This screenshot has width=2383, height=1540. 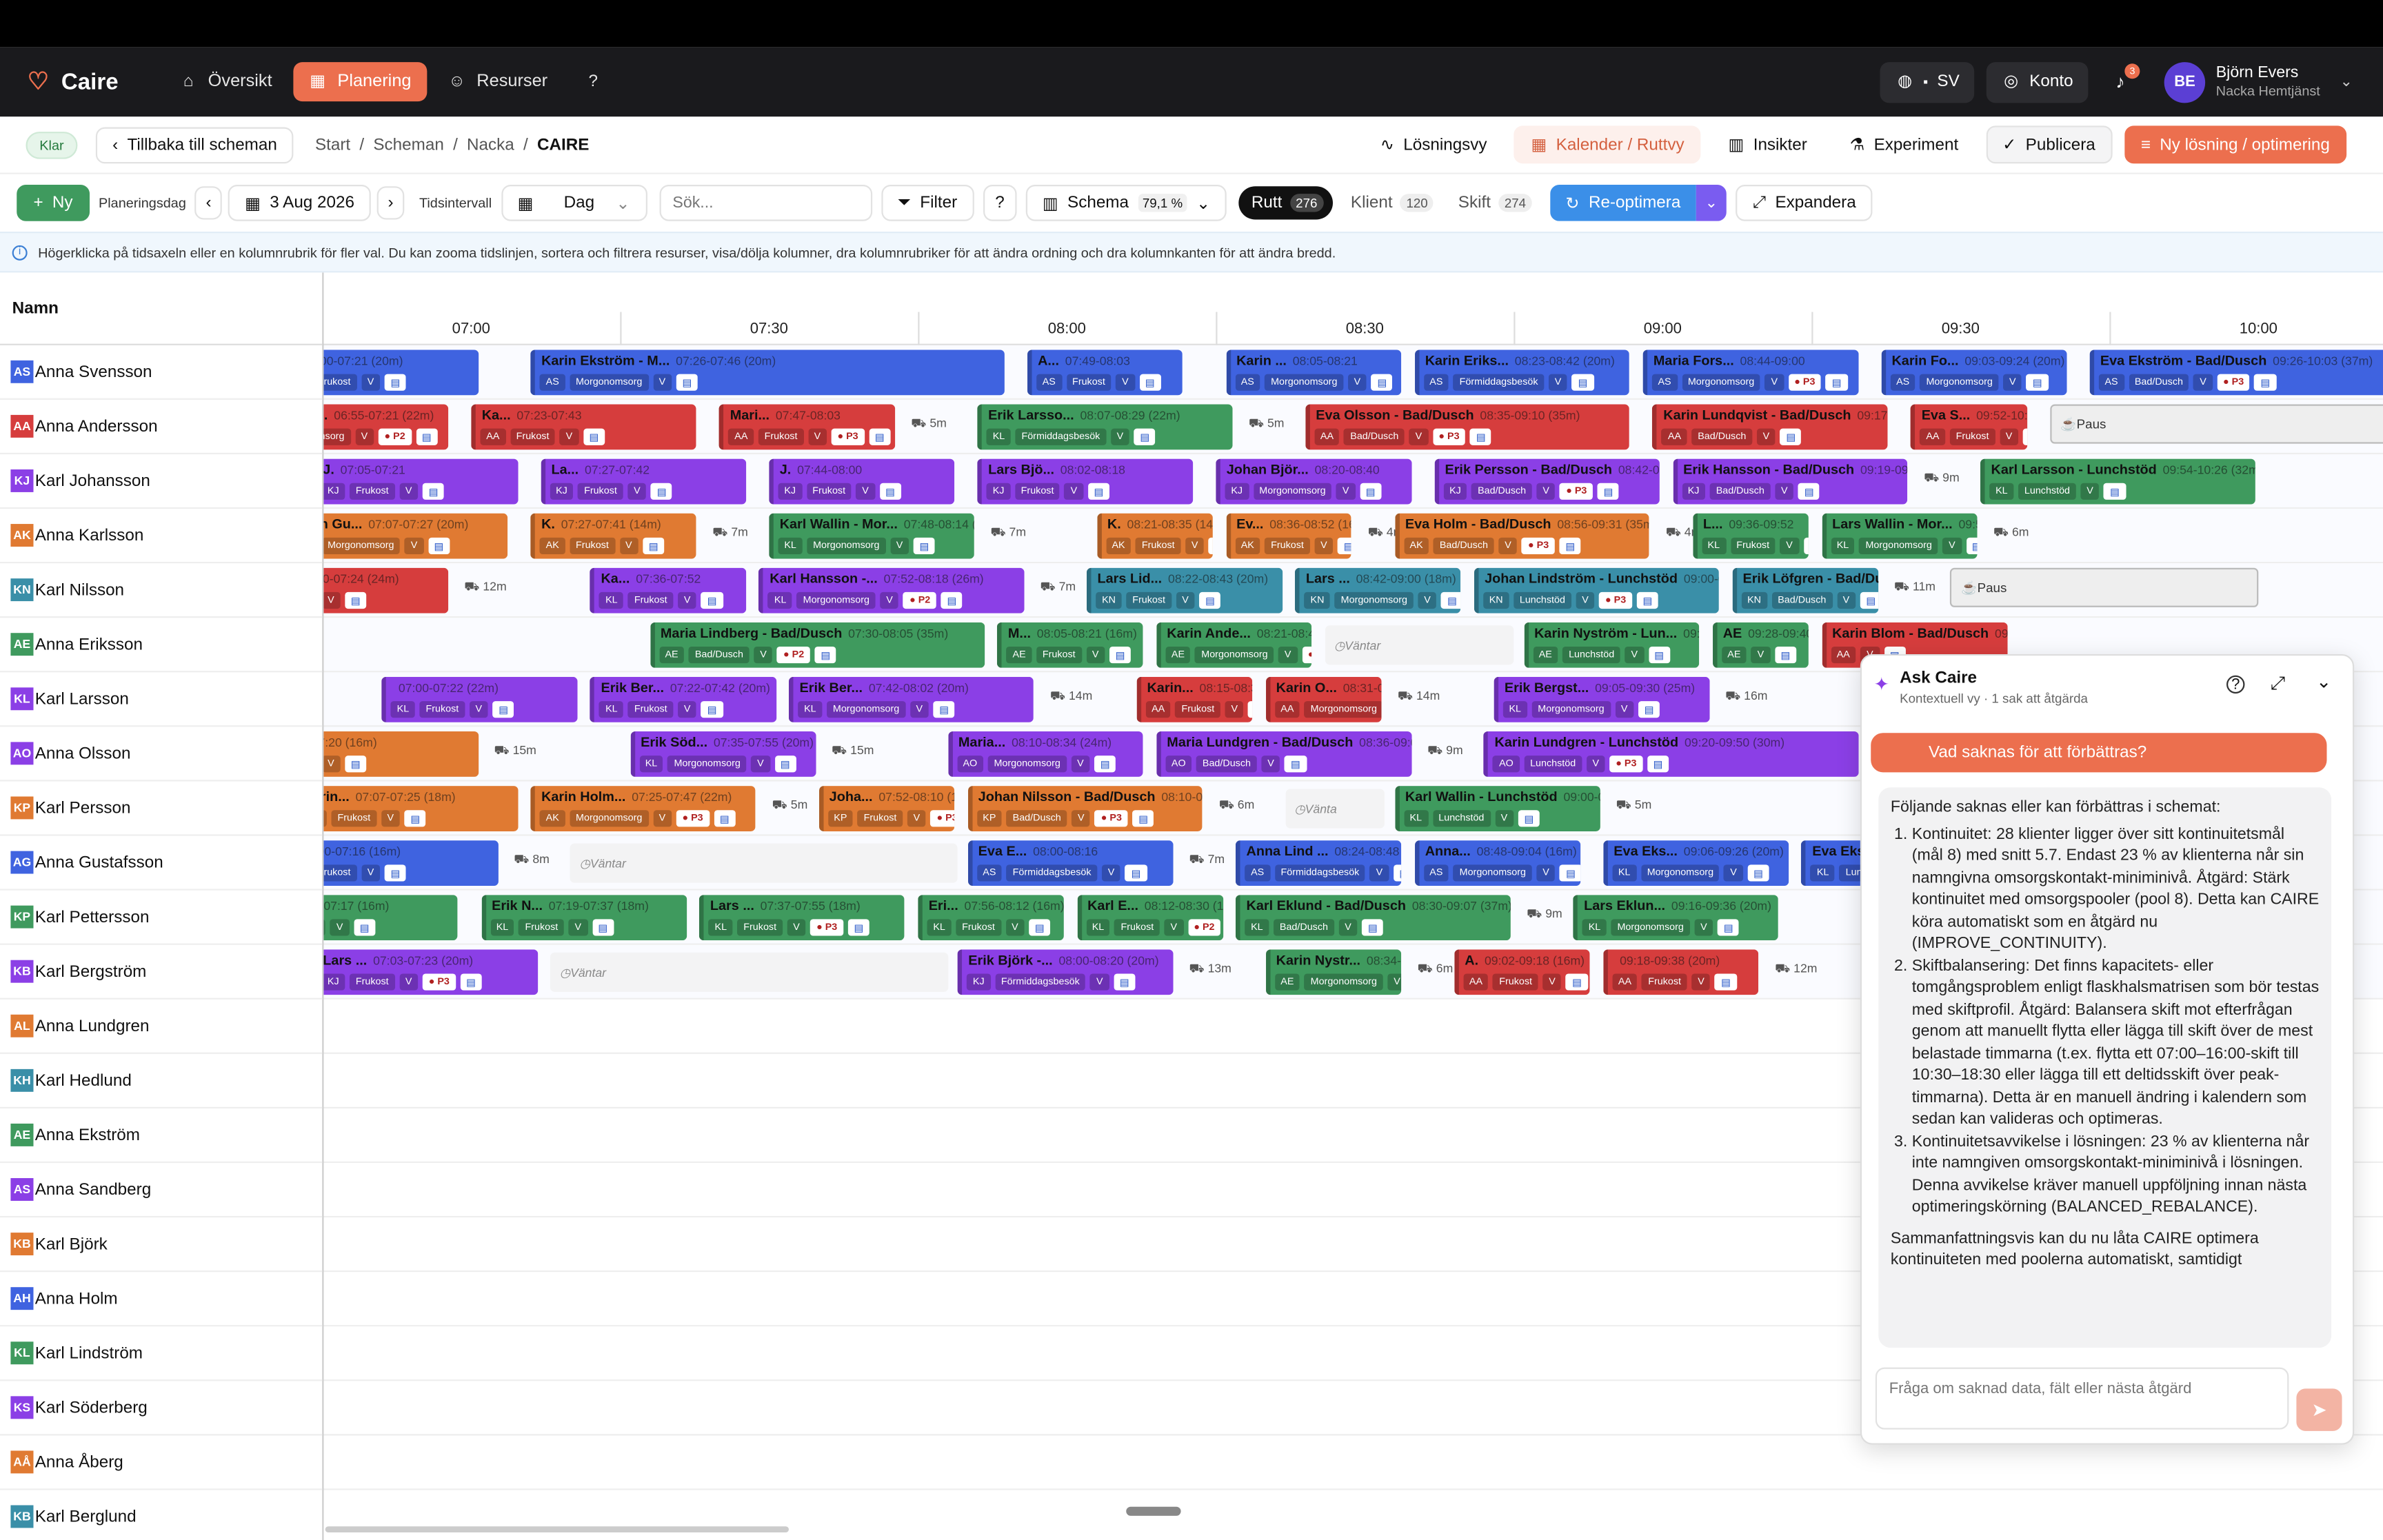 What do you see at coordinates (765, 203) in the screenshot?
I see `search-input` at bounding box center [765, 203].